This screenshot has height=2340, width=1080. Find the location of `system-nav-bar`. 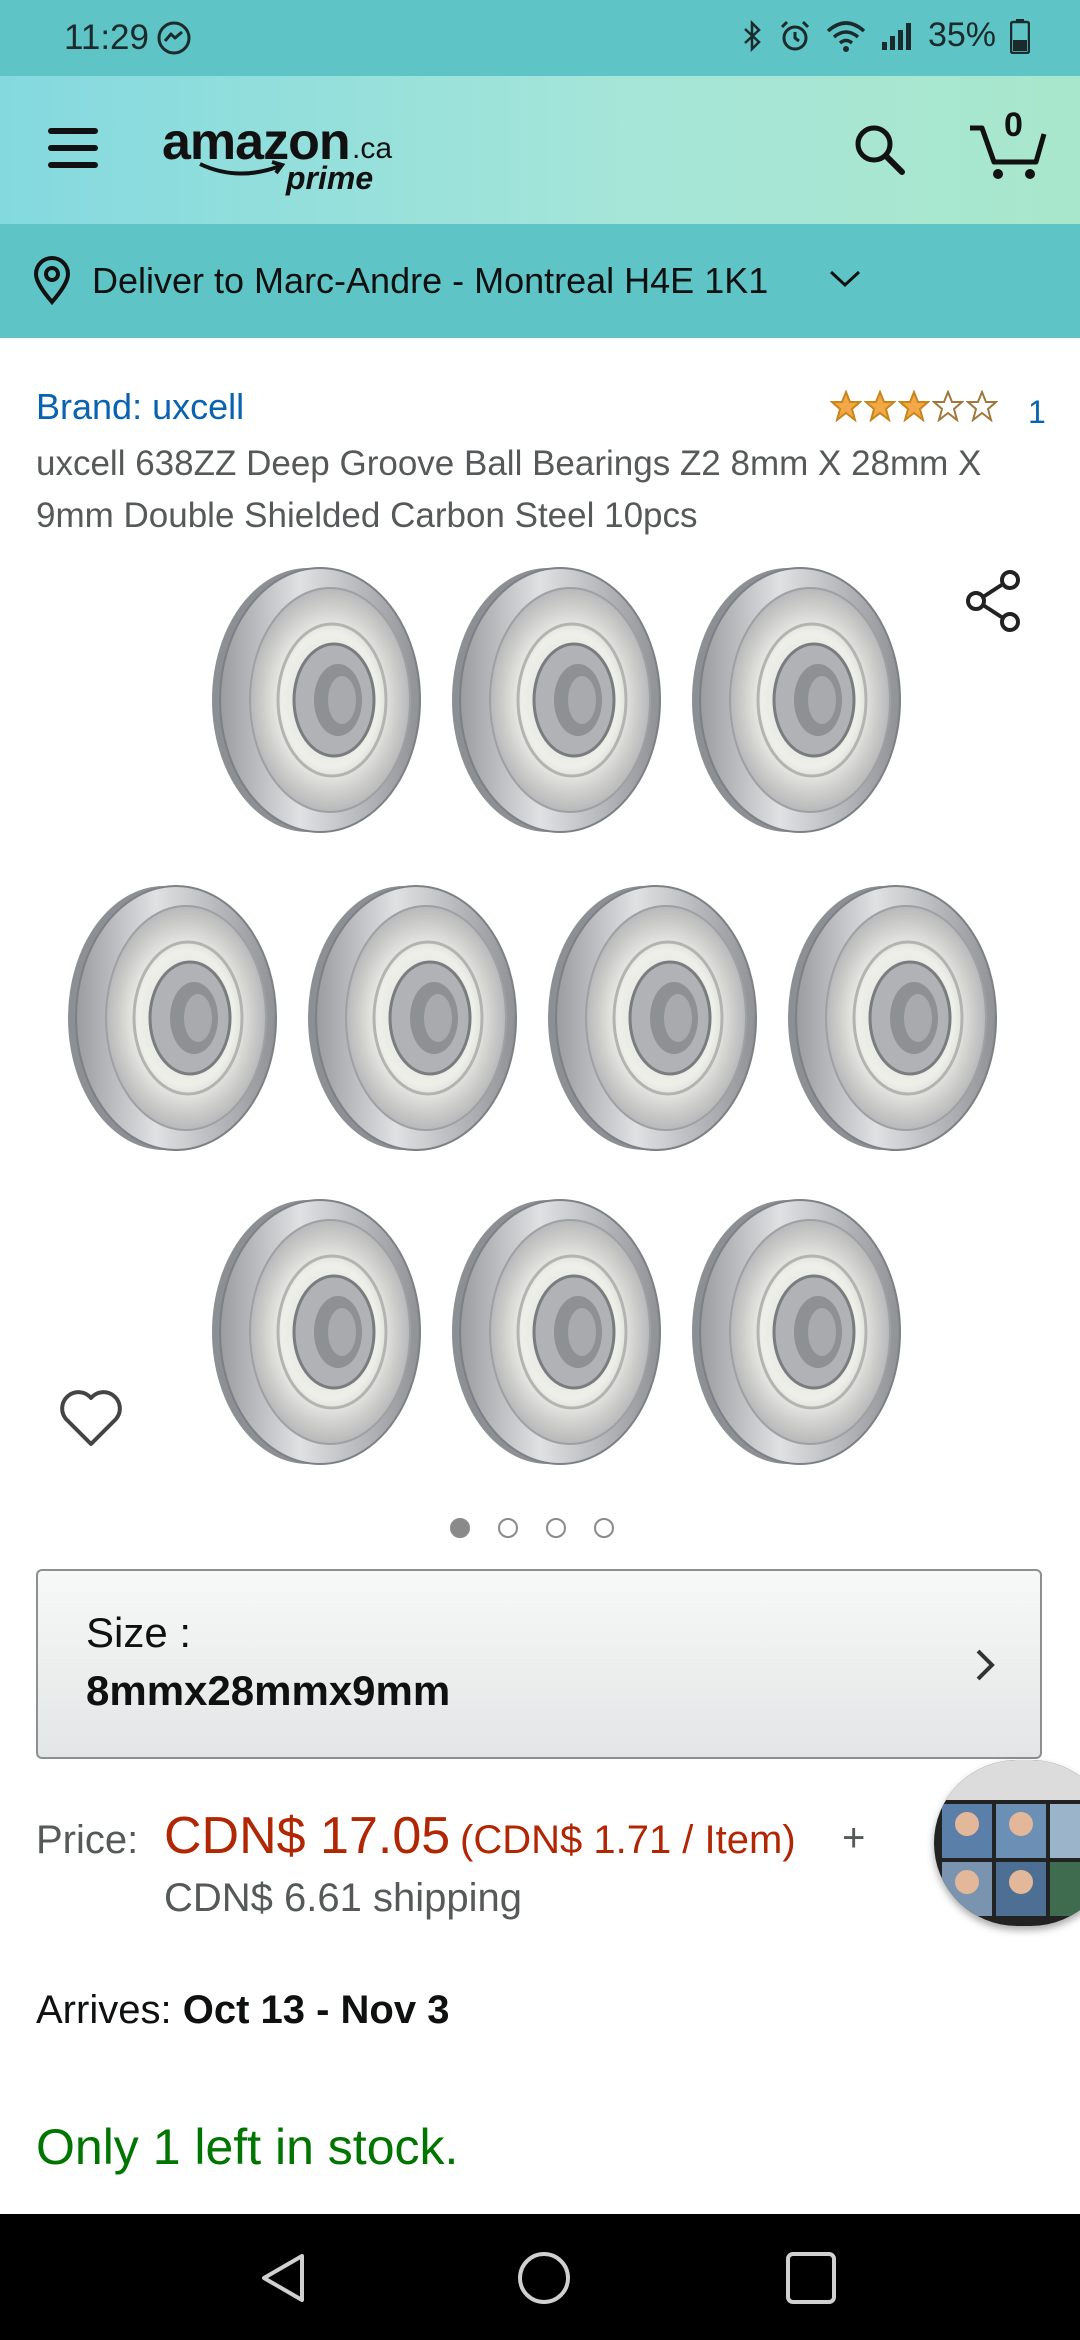

system-nav-bar is located at coordinates (540, 2277).